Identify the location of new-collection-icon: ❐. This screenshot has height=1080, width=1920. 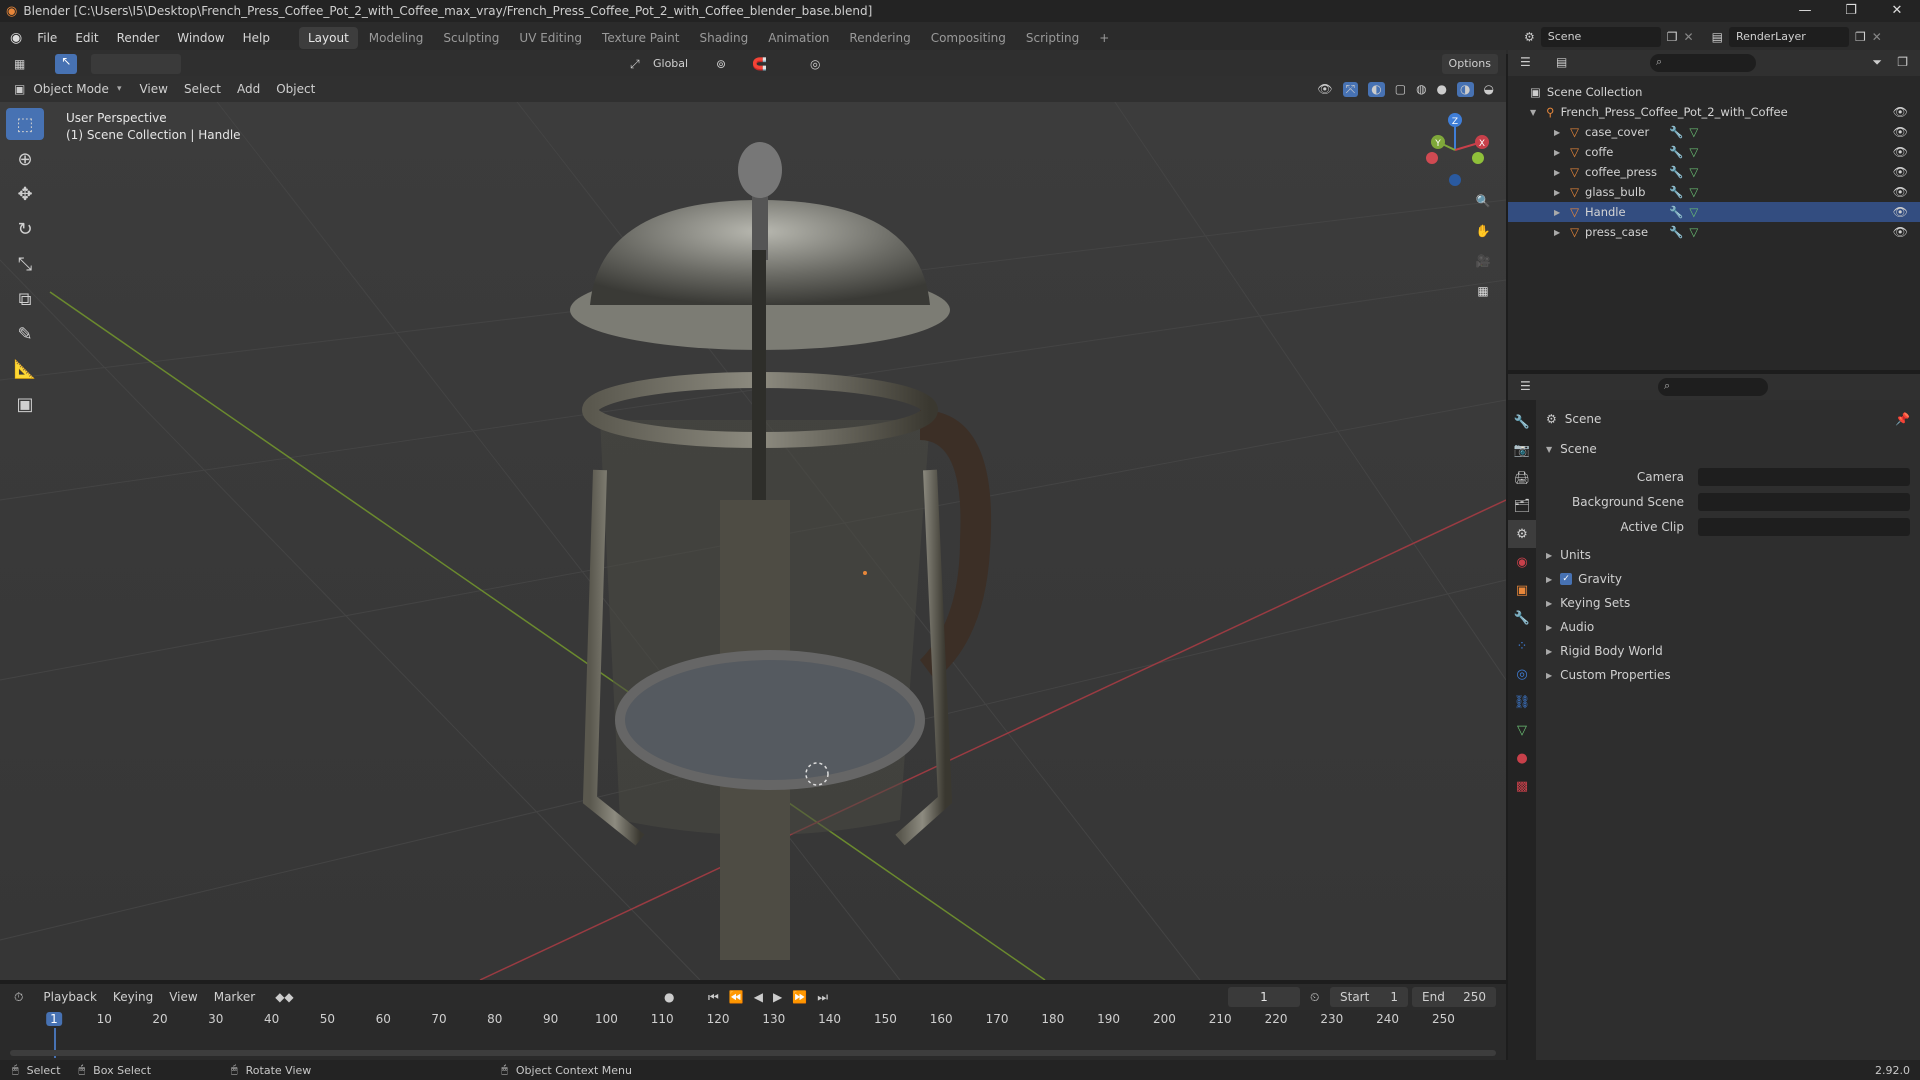
(1902, 62).